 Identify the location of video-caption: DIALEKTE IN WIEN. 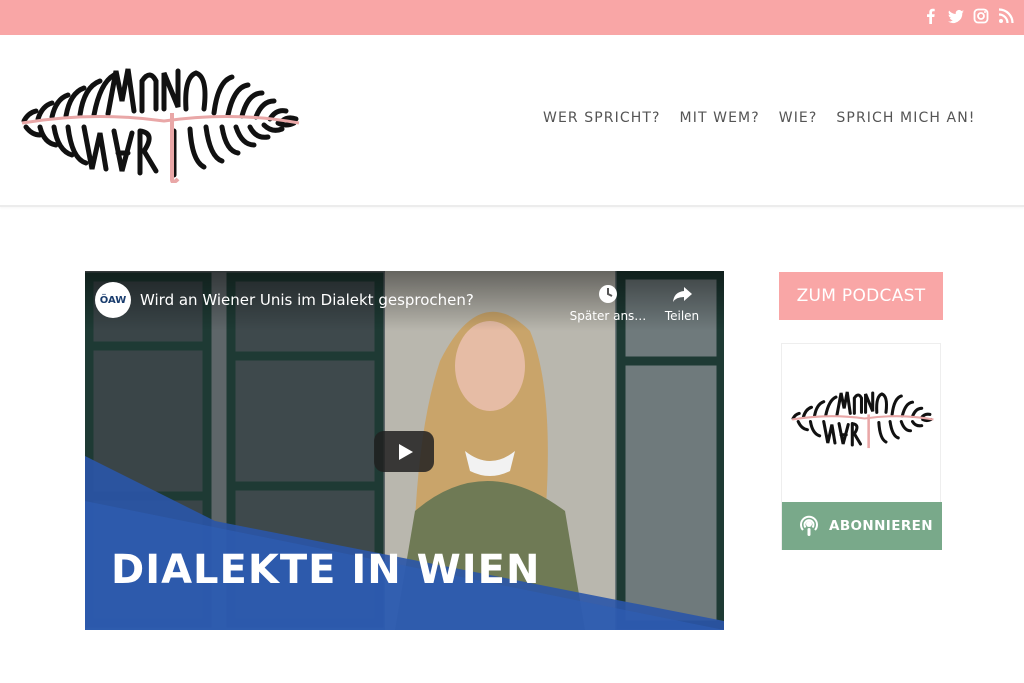
(326, 570).